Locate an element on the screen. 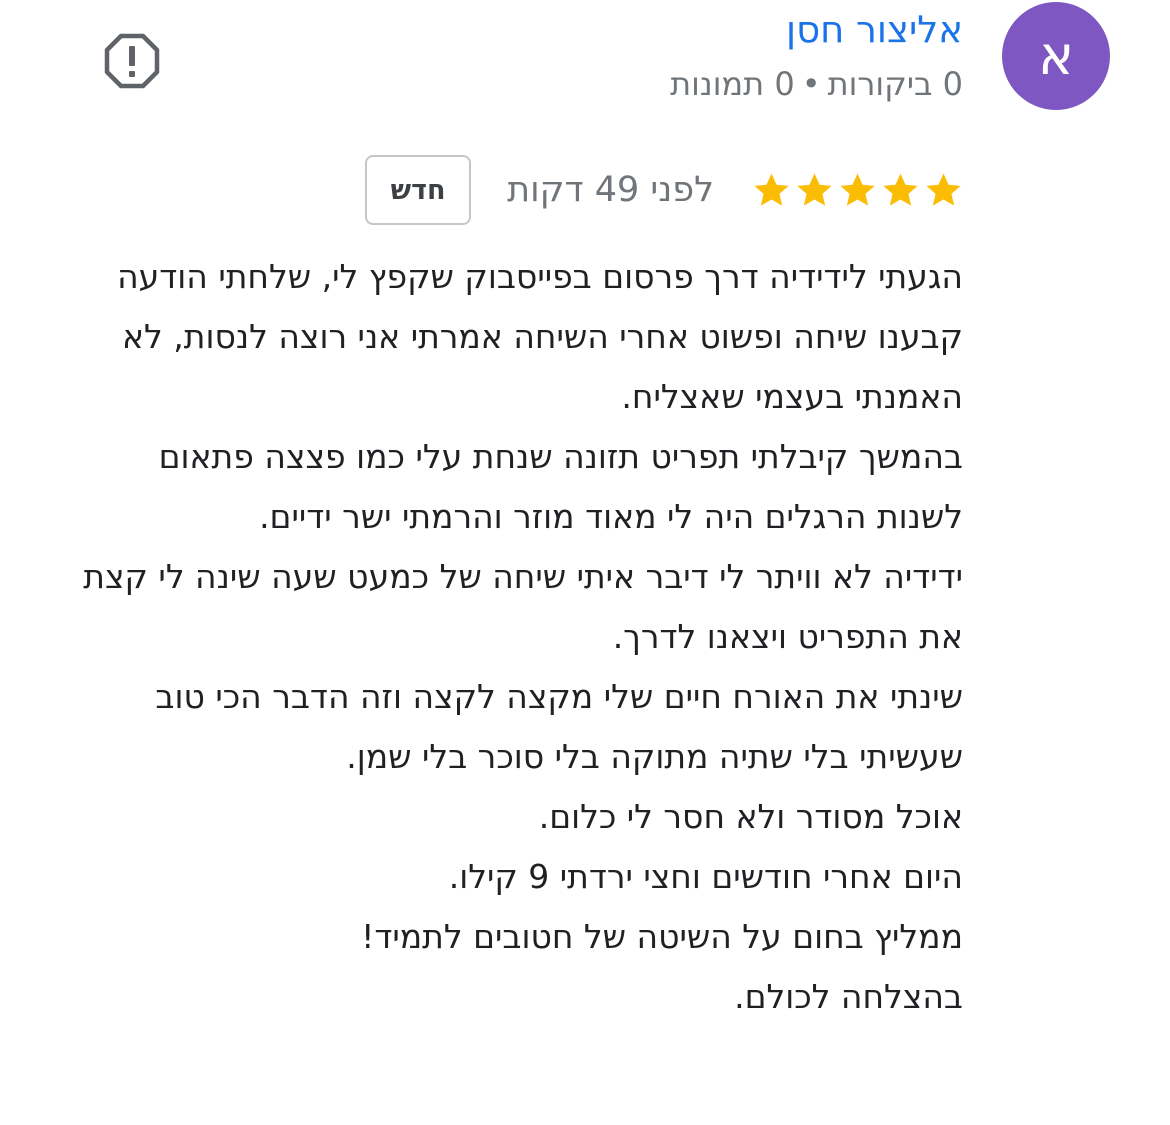  review-time: לפני 49 דקות is located at coordinates (610, 190).